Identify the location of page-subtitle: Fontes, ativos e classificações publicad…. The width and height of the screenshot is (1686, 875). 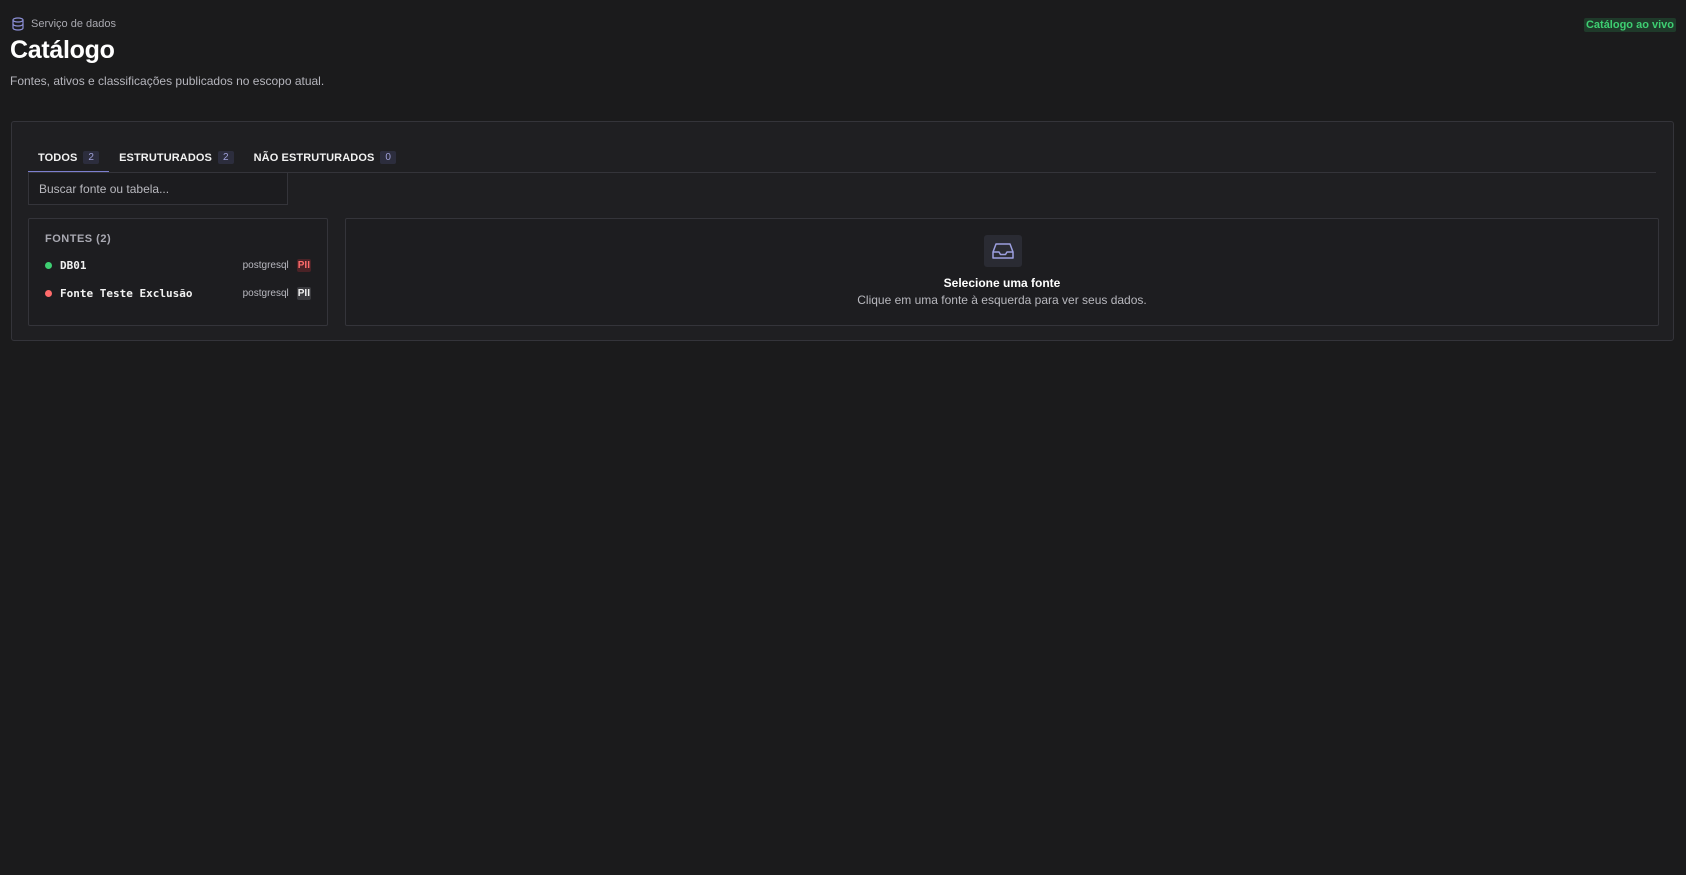
(167, 81).